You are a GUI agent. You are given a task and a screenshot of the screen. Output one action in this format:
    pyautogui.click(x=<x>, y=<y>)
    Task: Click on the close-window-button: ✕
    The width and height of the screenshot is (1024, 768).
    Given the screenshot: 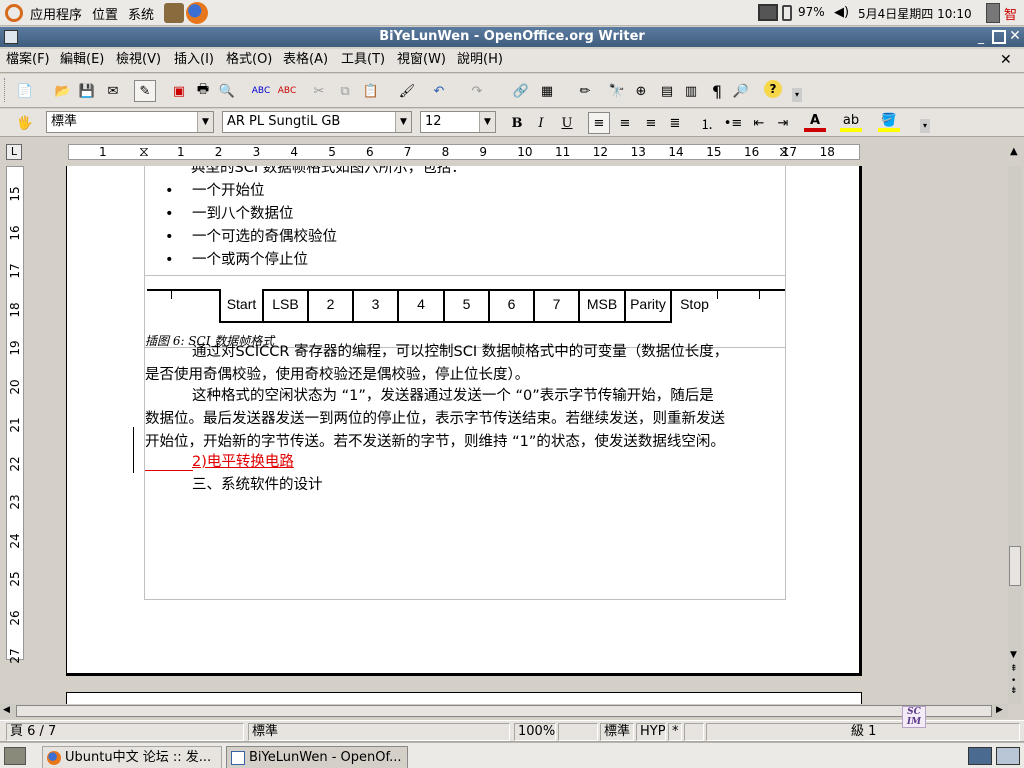 What is the action you would take?
    pyautogui.click(x=1015, y=36)
    